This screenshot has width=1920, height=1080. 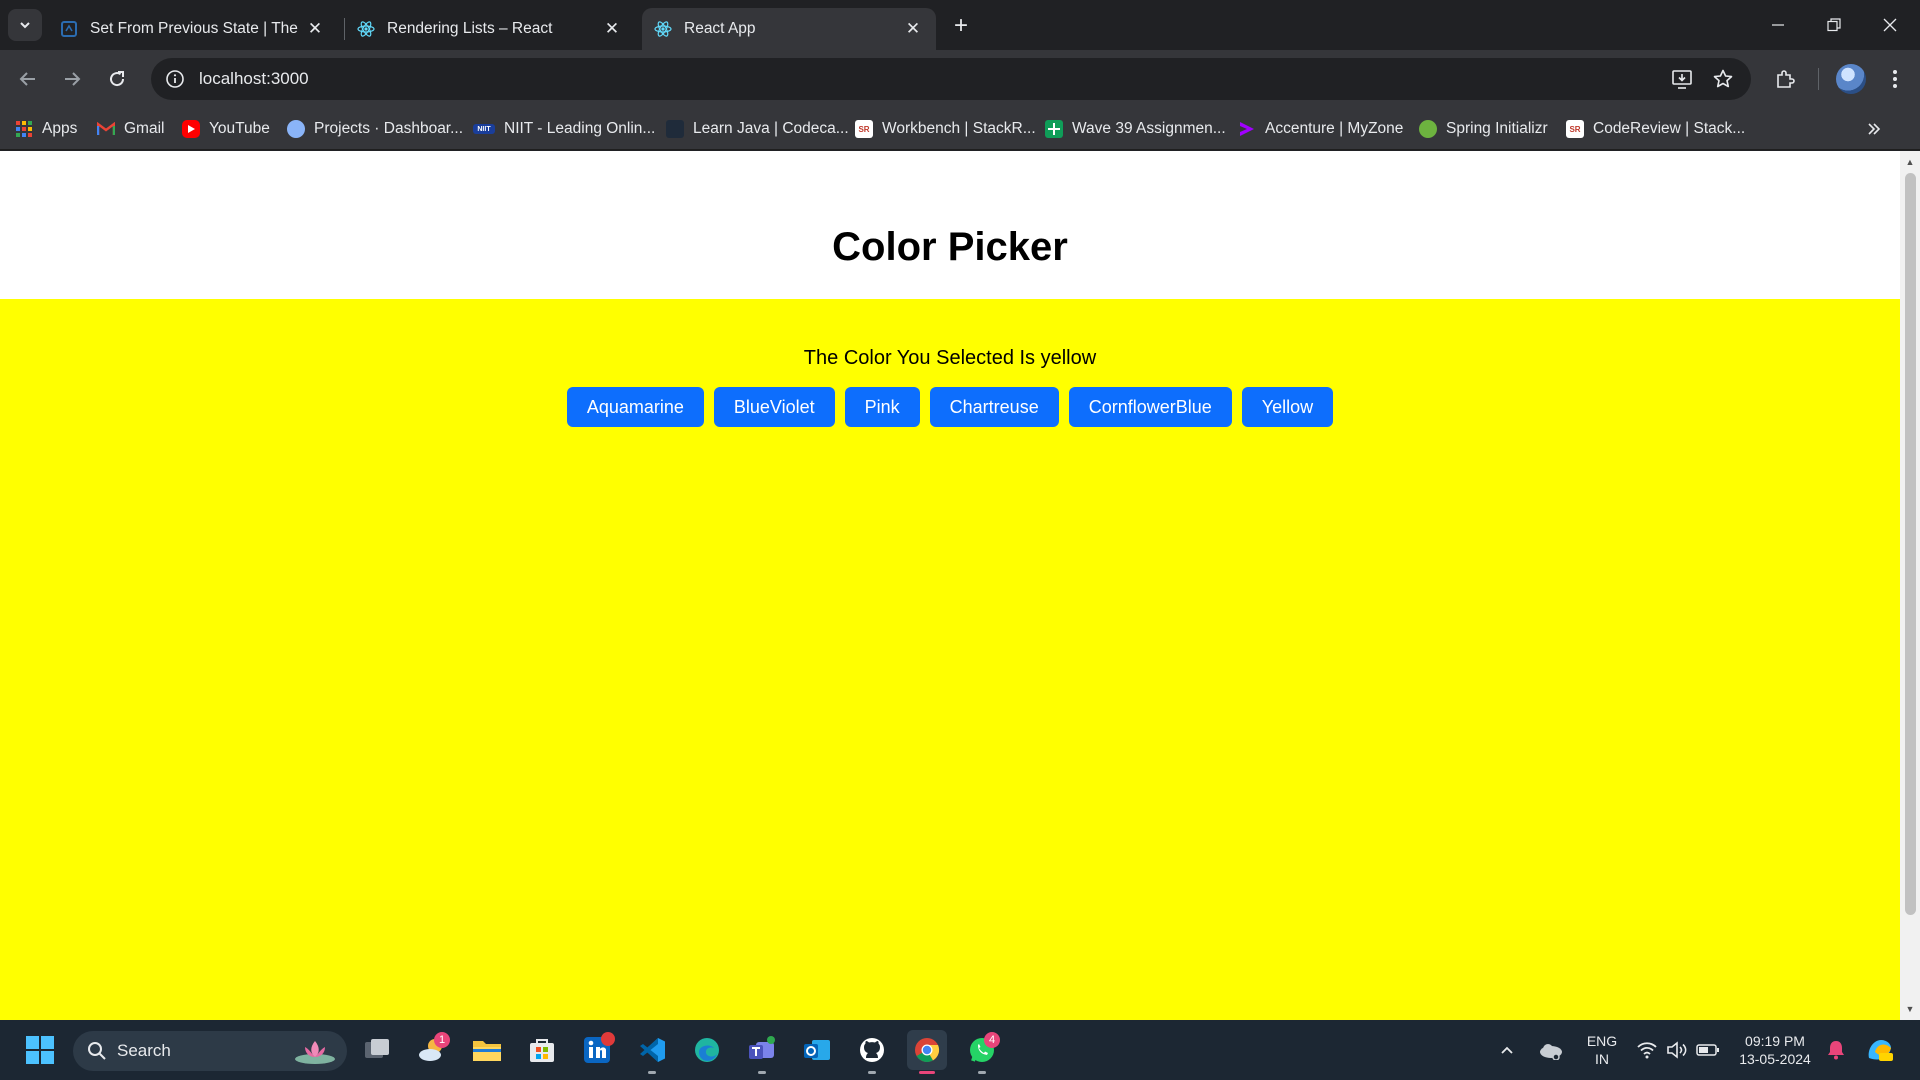 What do you see at coordinates (1054, 129) in the screenshot?
I see `sheets-icon` at bounding box center [1054, 129].